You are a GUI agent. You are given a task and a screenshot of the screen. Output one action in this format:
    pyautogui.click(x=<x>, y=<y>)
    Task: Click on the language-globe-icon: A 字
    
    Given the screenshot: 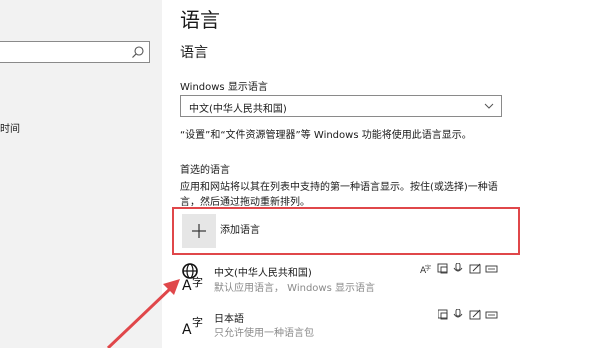 What is the action you would take?
    pyautogui.click(x=192, y=277)
    